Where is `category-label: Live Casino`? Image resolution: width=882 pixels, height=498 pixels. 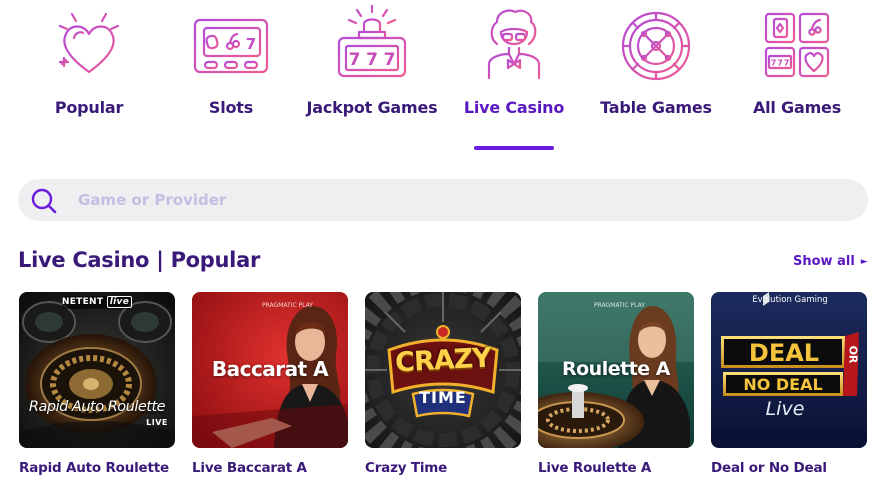 category-label: Live Casino is located at coordinates (514, 107).